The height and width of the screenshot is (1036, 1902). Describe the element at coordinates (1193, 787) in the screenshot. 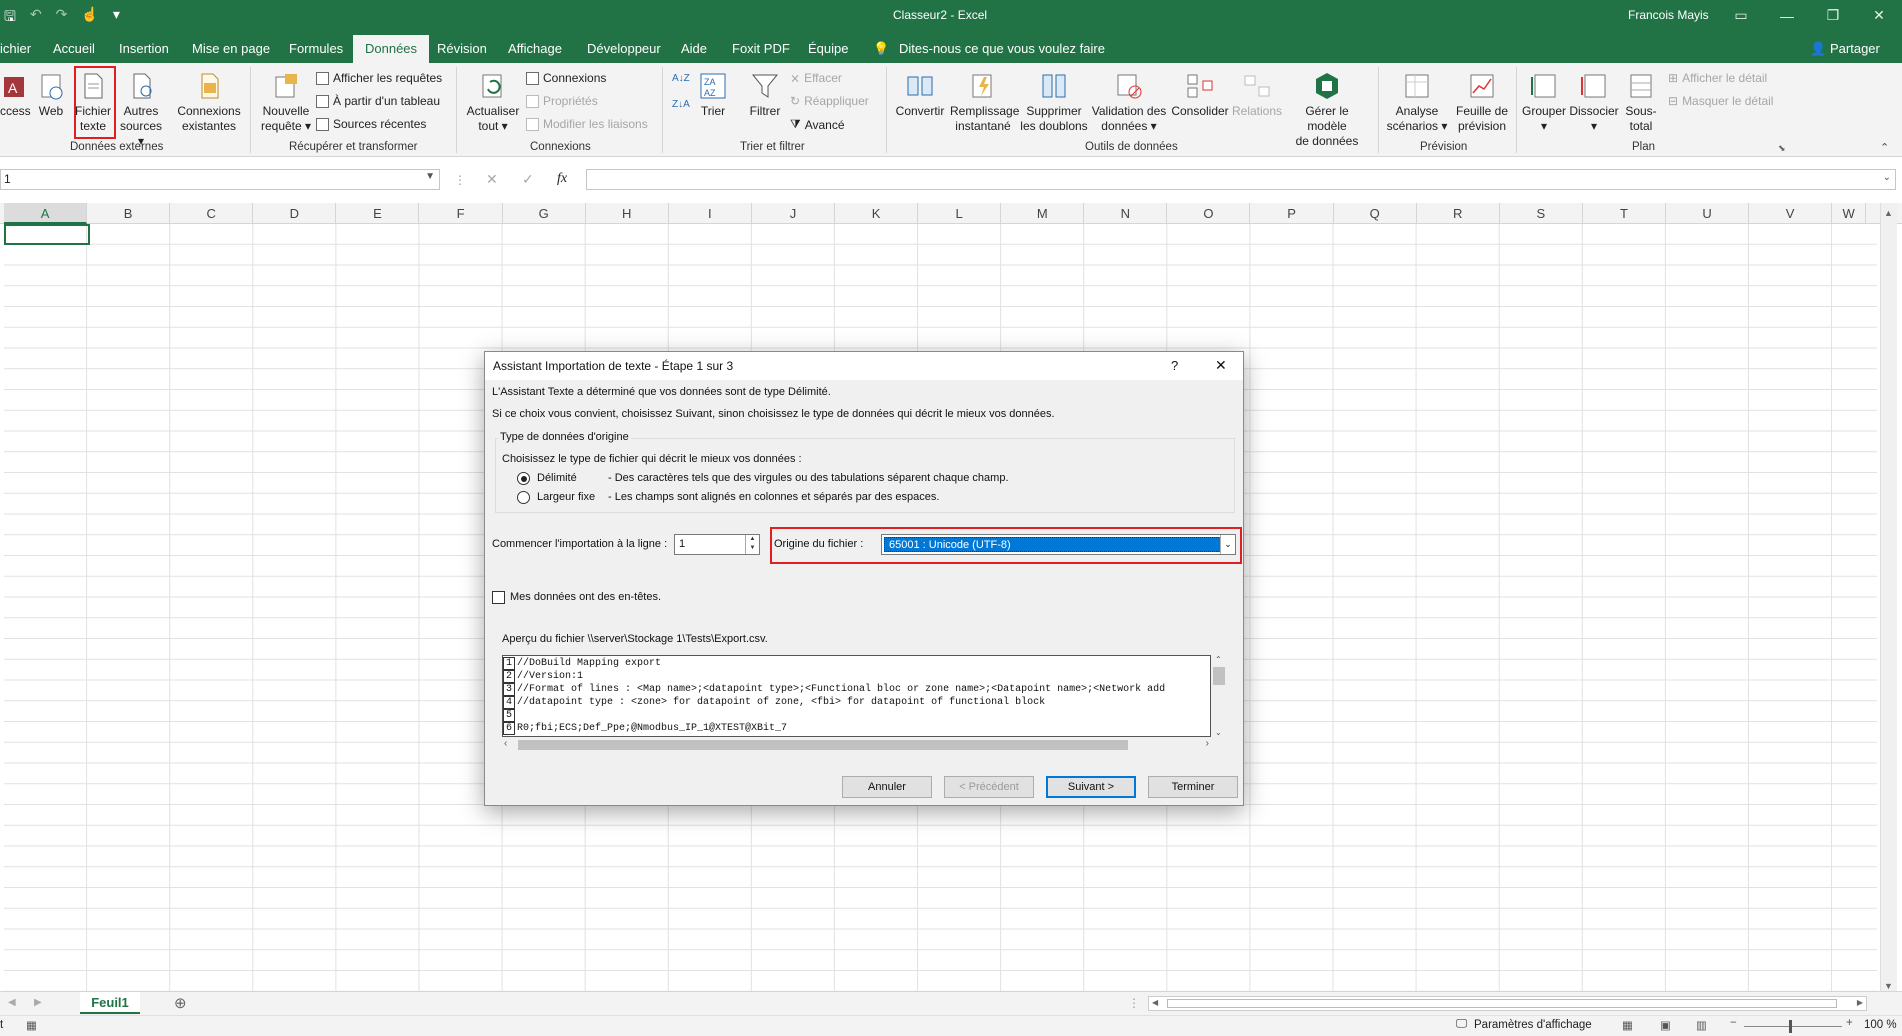

I see `finish-button: Terminer` at that location.